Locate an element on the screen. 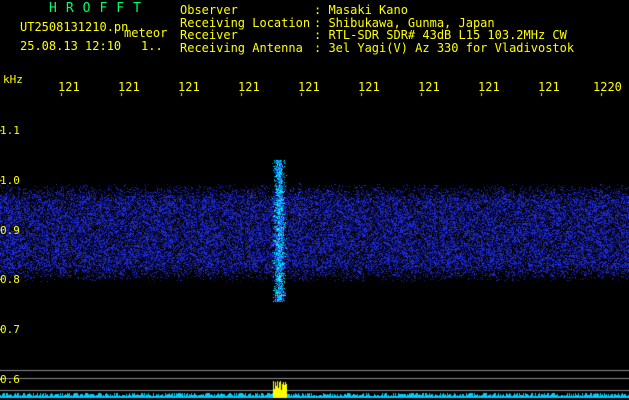 This screenshot has height=400, width=629. y-tick: 1.0 is located at coordinates (10, 180).